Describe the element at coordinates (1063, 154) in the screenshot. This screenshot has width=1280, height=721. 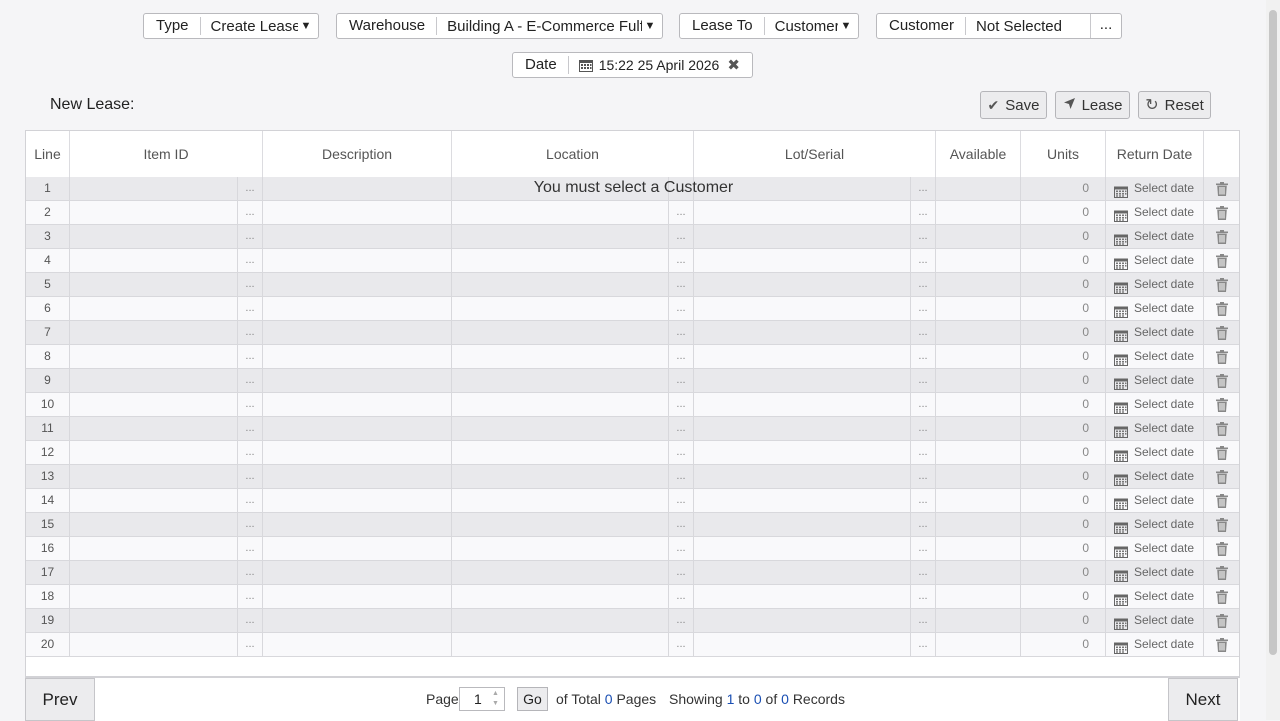
I see `column-header-units: Units` at that location.